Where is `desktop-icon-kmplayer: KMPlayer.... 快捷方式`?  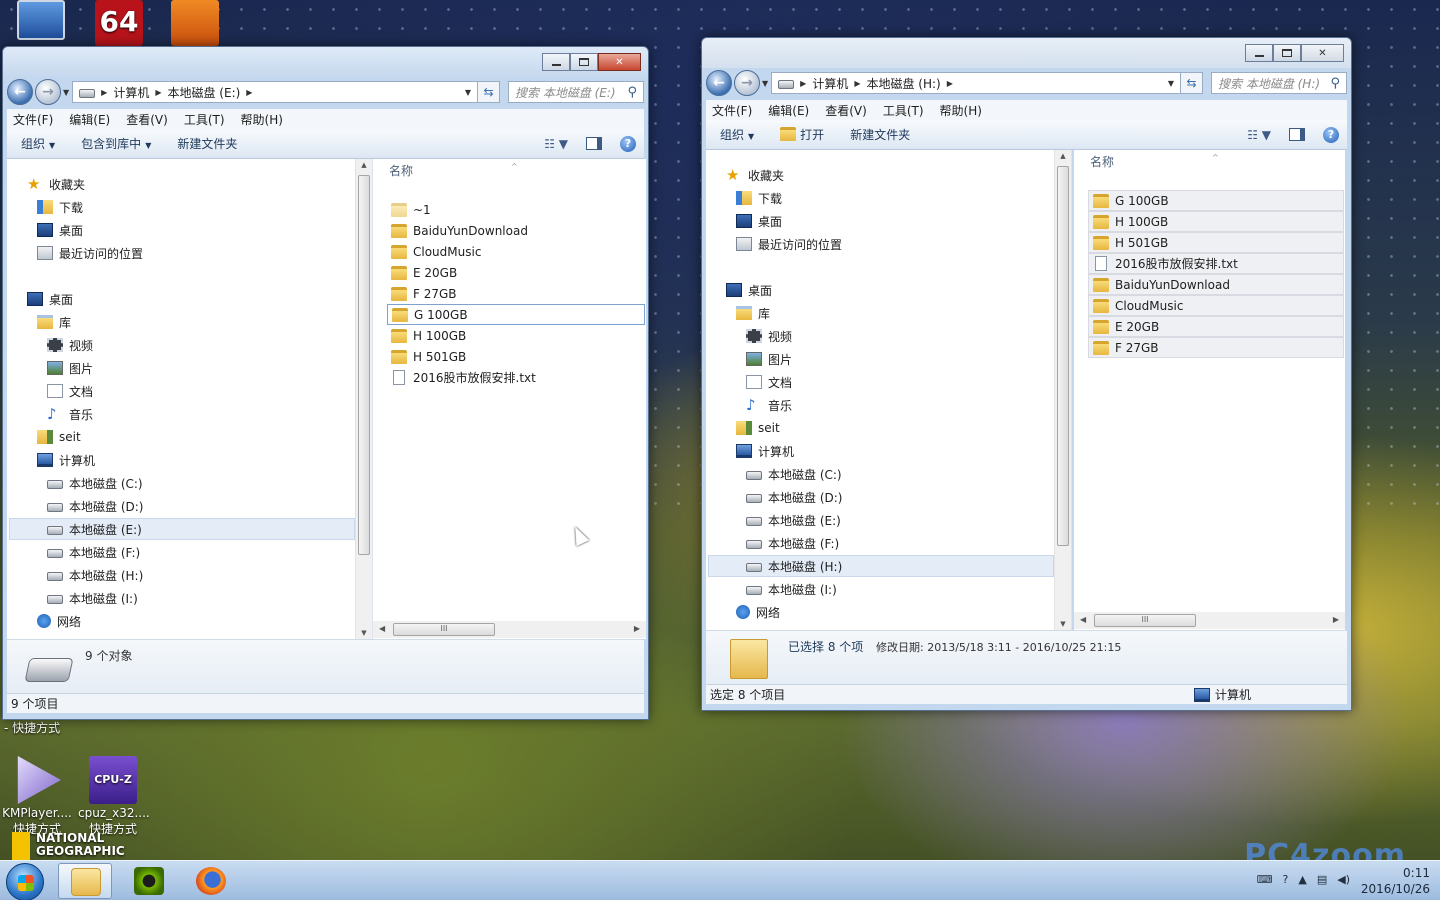
desktop-icon-kmplayer: KMPlayer.... 快捷方式 is located at coordinates (37, 796).